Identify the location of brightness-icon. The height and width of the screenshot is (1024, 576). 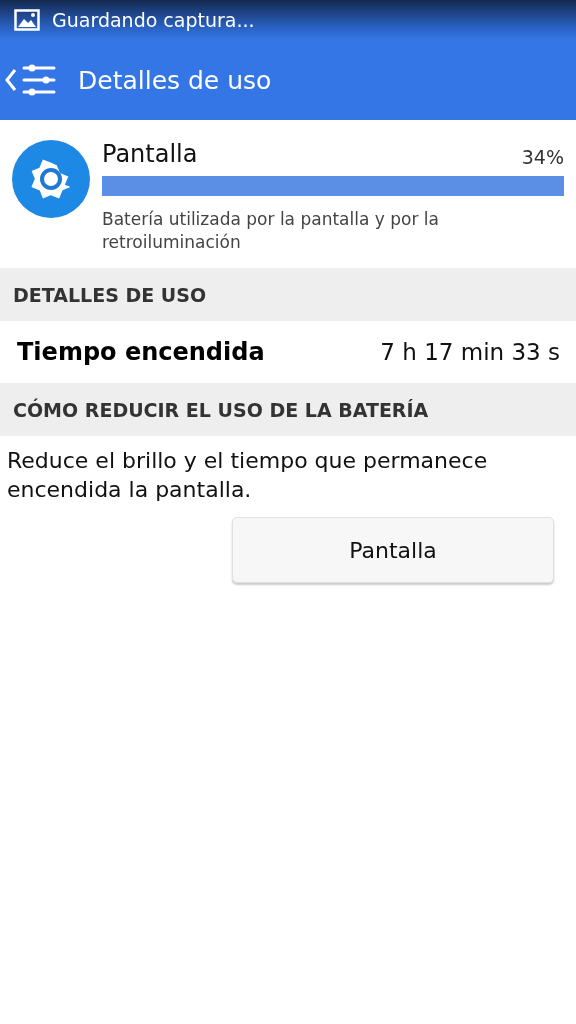
(51, 179).